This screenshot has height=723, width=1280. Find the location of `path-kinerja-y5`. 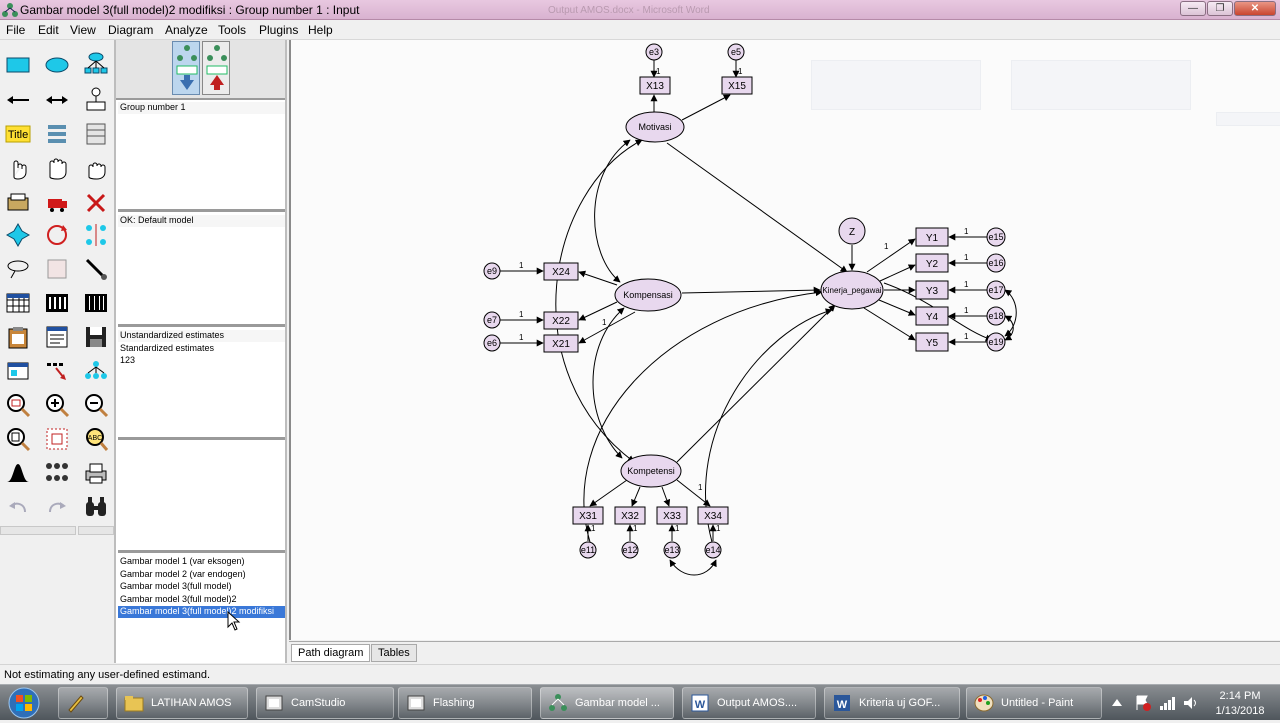

path-kinerja-y5 is located at coordinates (889, 324).